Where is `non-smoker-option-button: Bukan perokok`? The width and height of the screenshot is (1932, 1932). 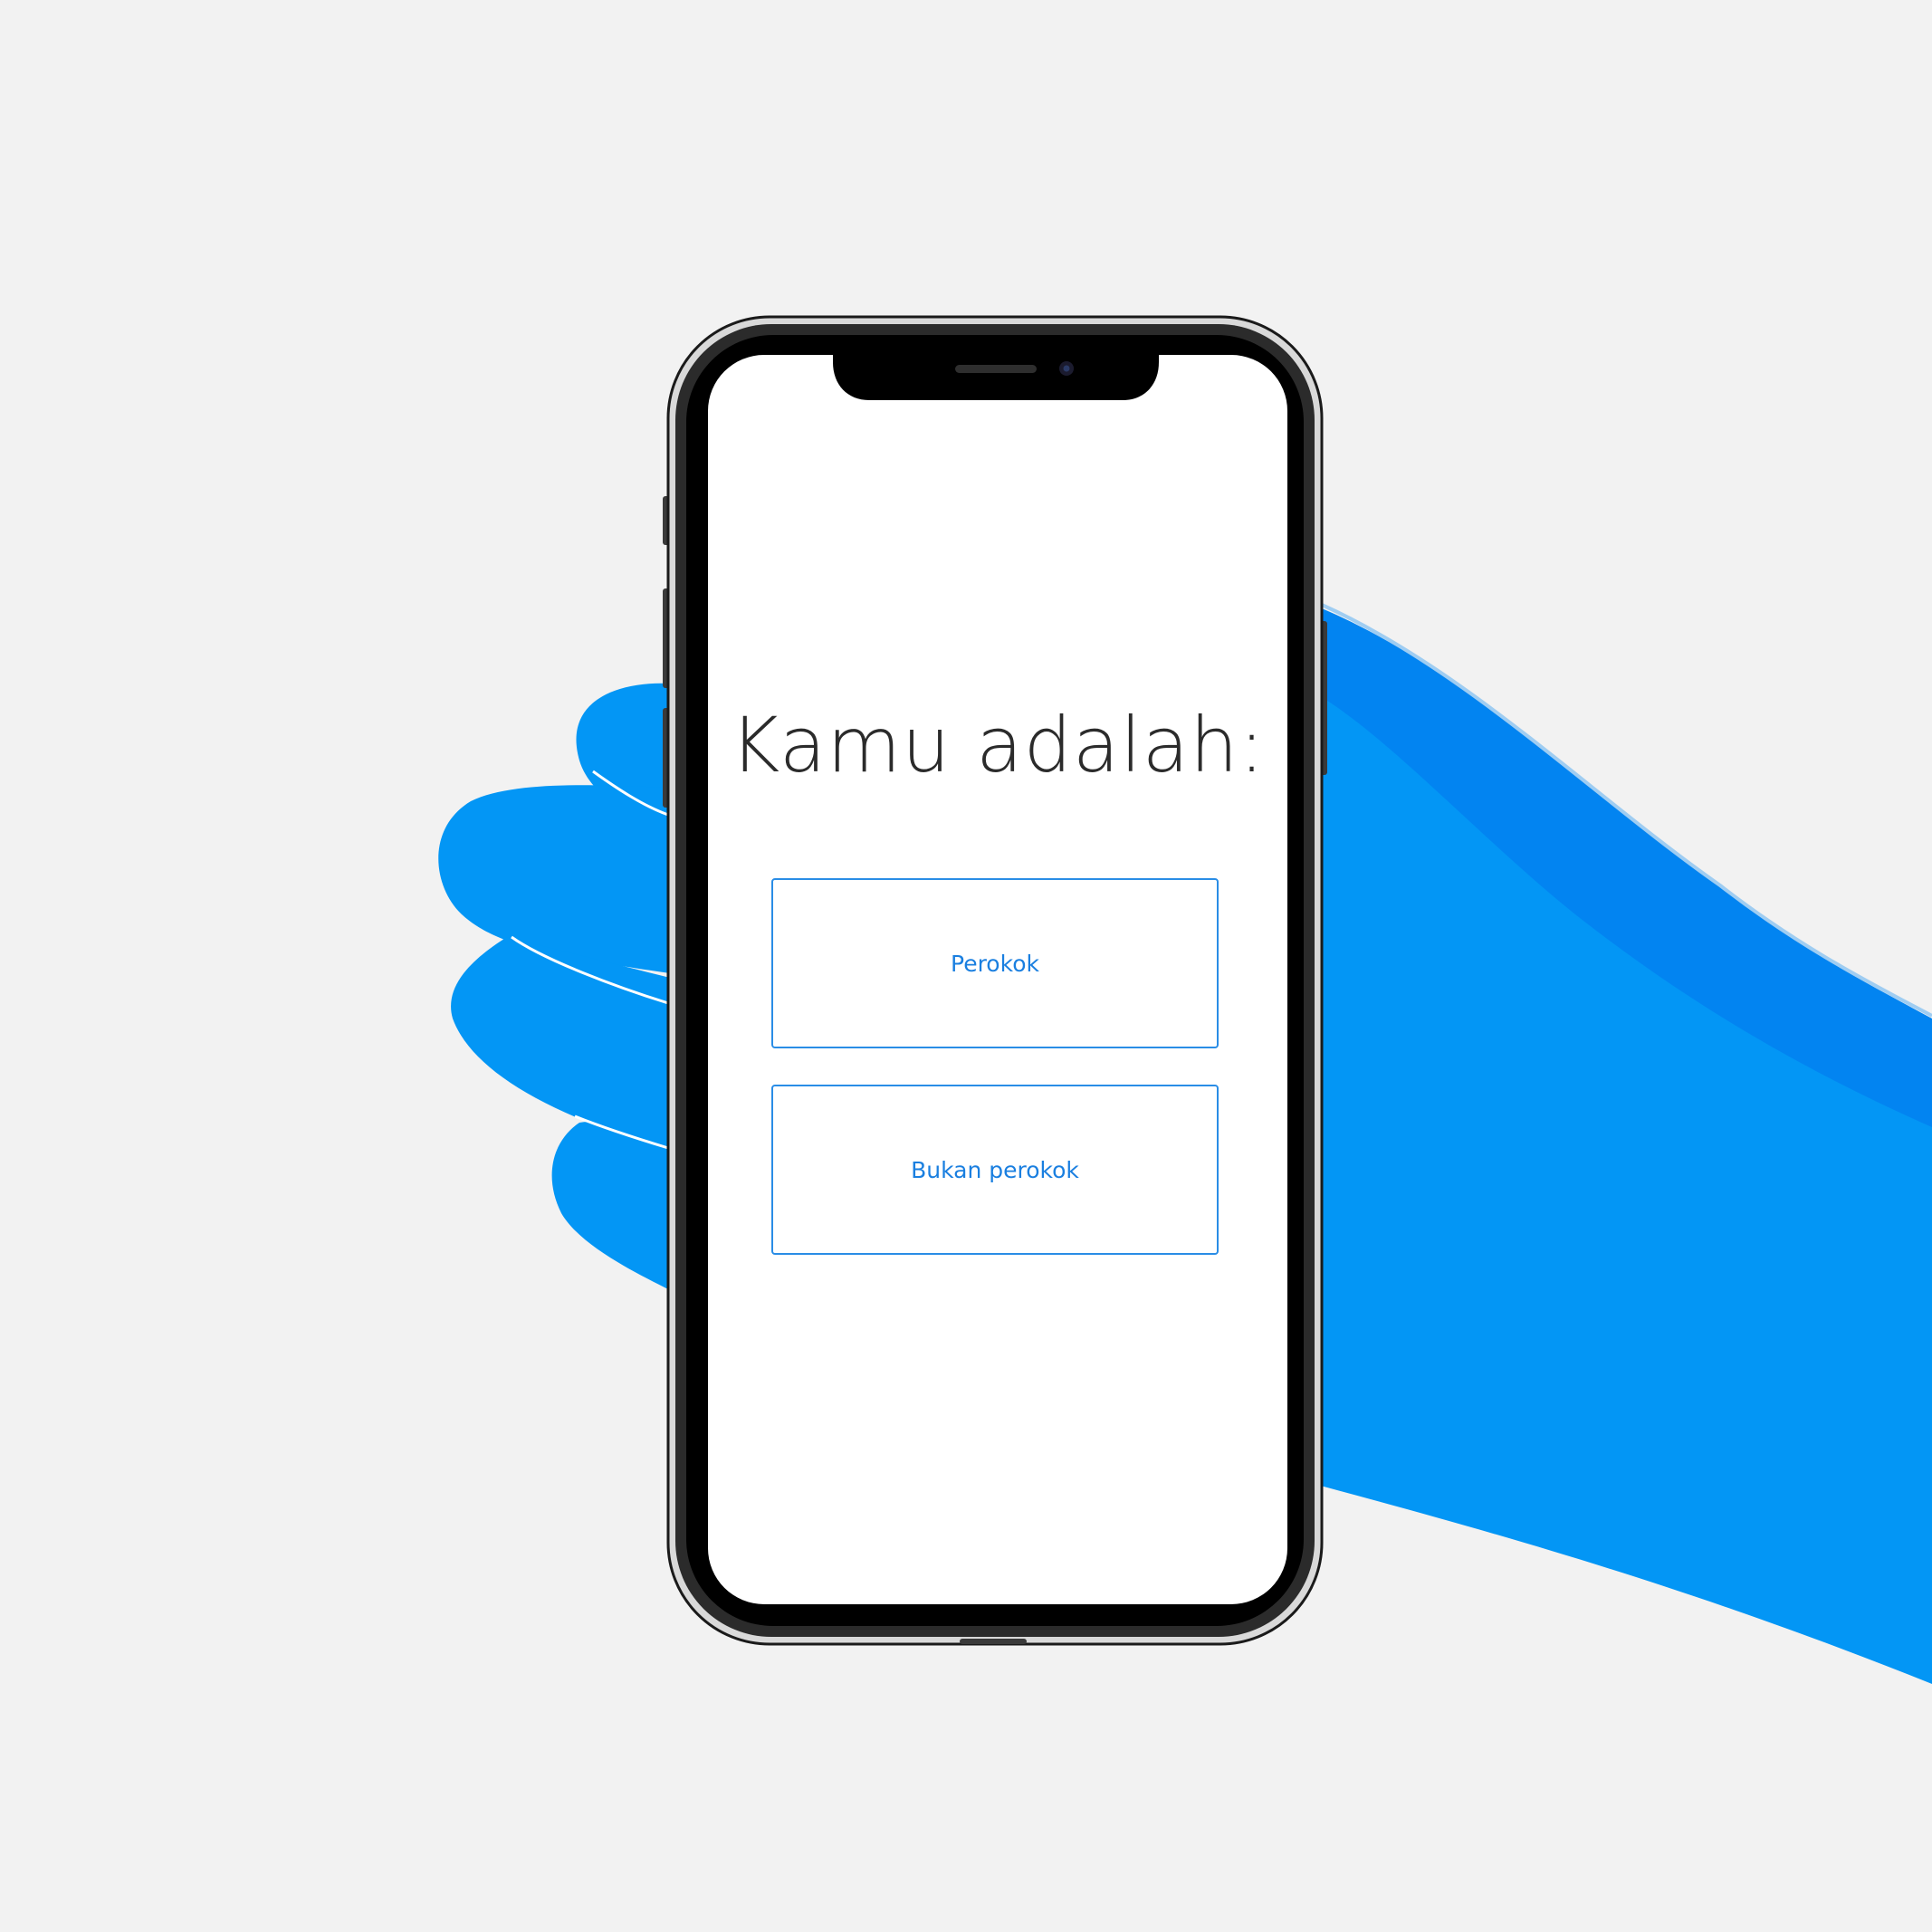 non-smoker-option-button: Bukan perokok is located at coordinates (995, 1170).